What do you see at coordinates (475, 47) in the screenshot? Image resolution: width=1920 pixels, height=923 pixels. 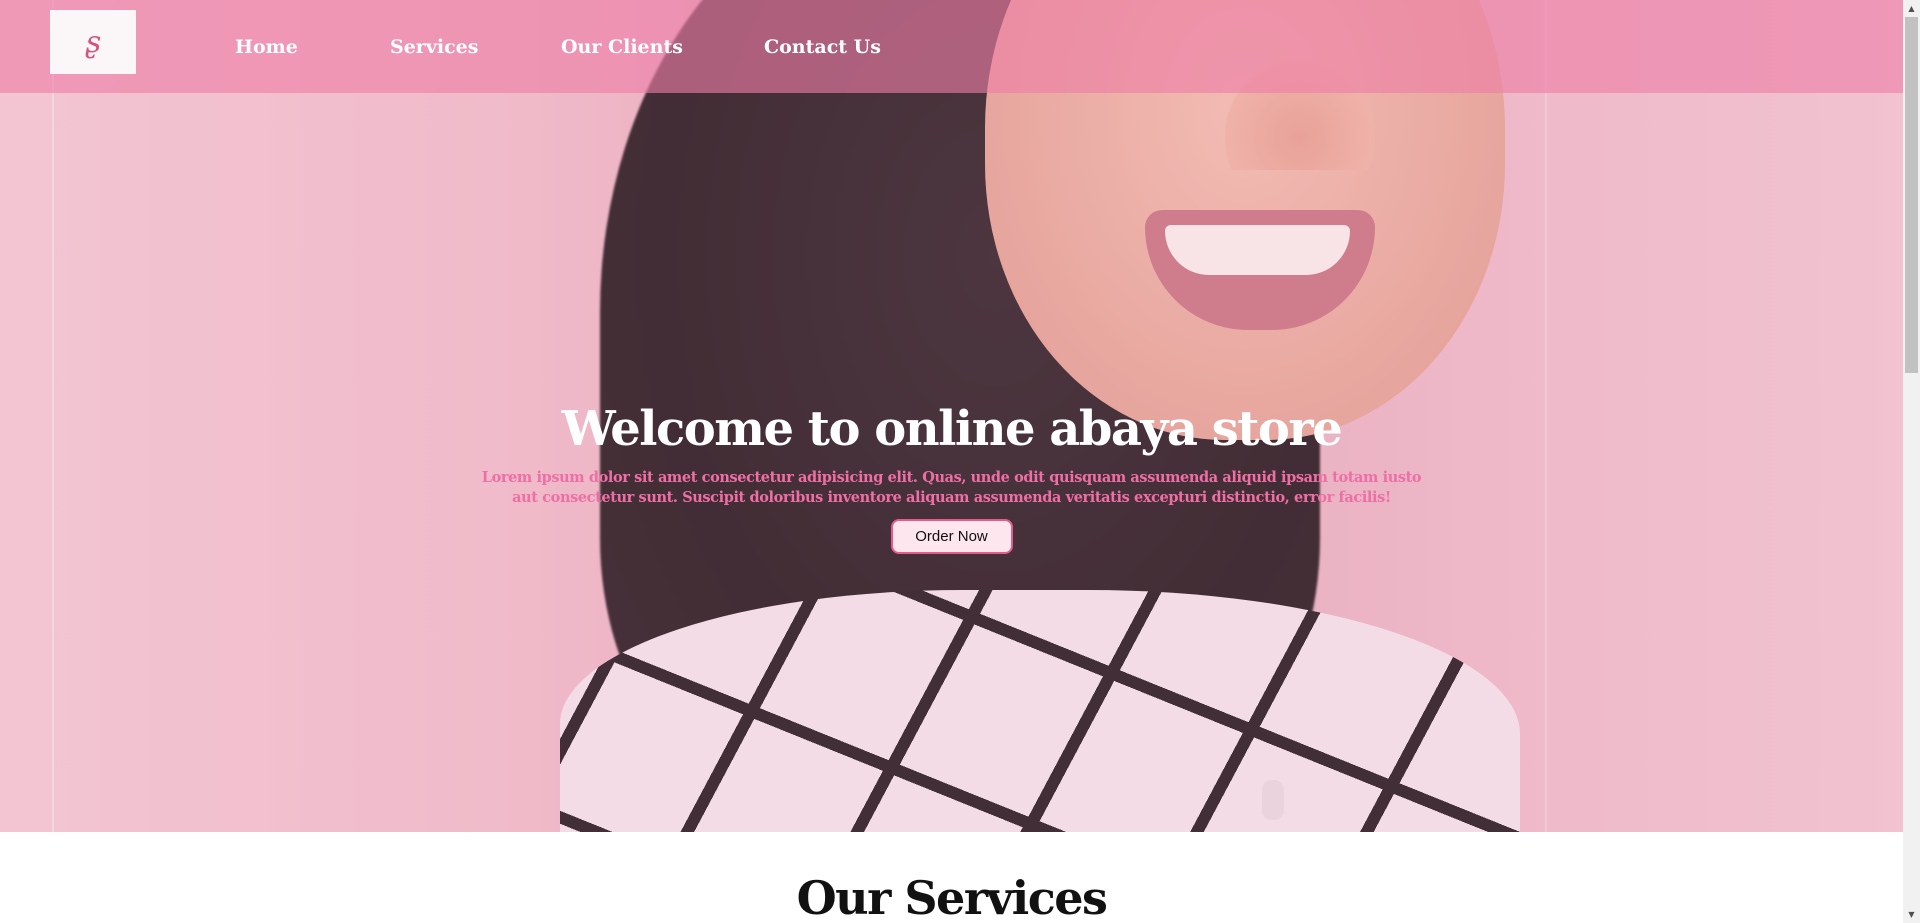 I see `nav-item-services: Services` at bounding box center [475, 47].